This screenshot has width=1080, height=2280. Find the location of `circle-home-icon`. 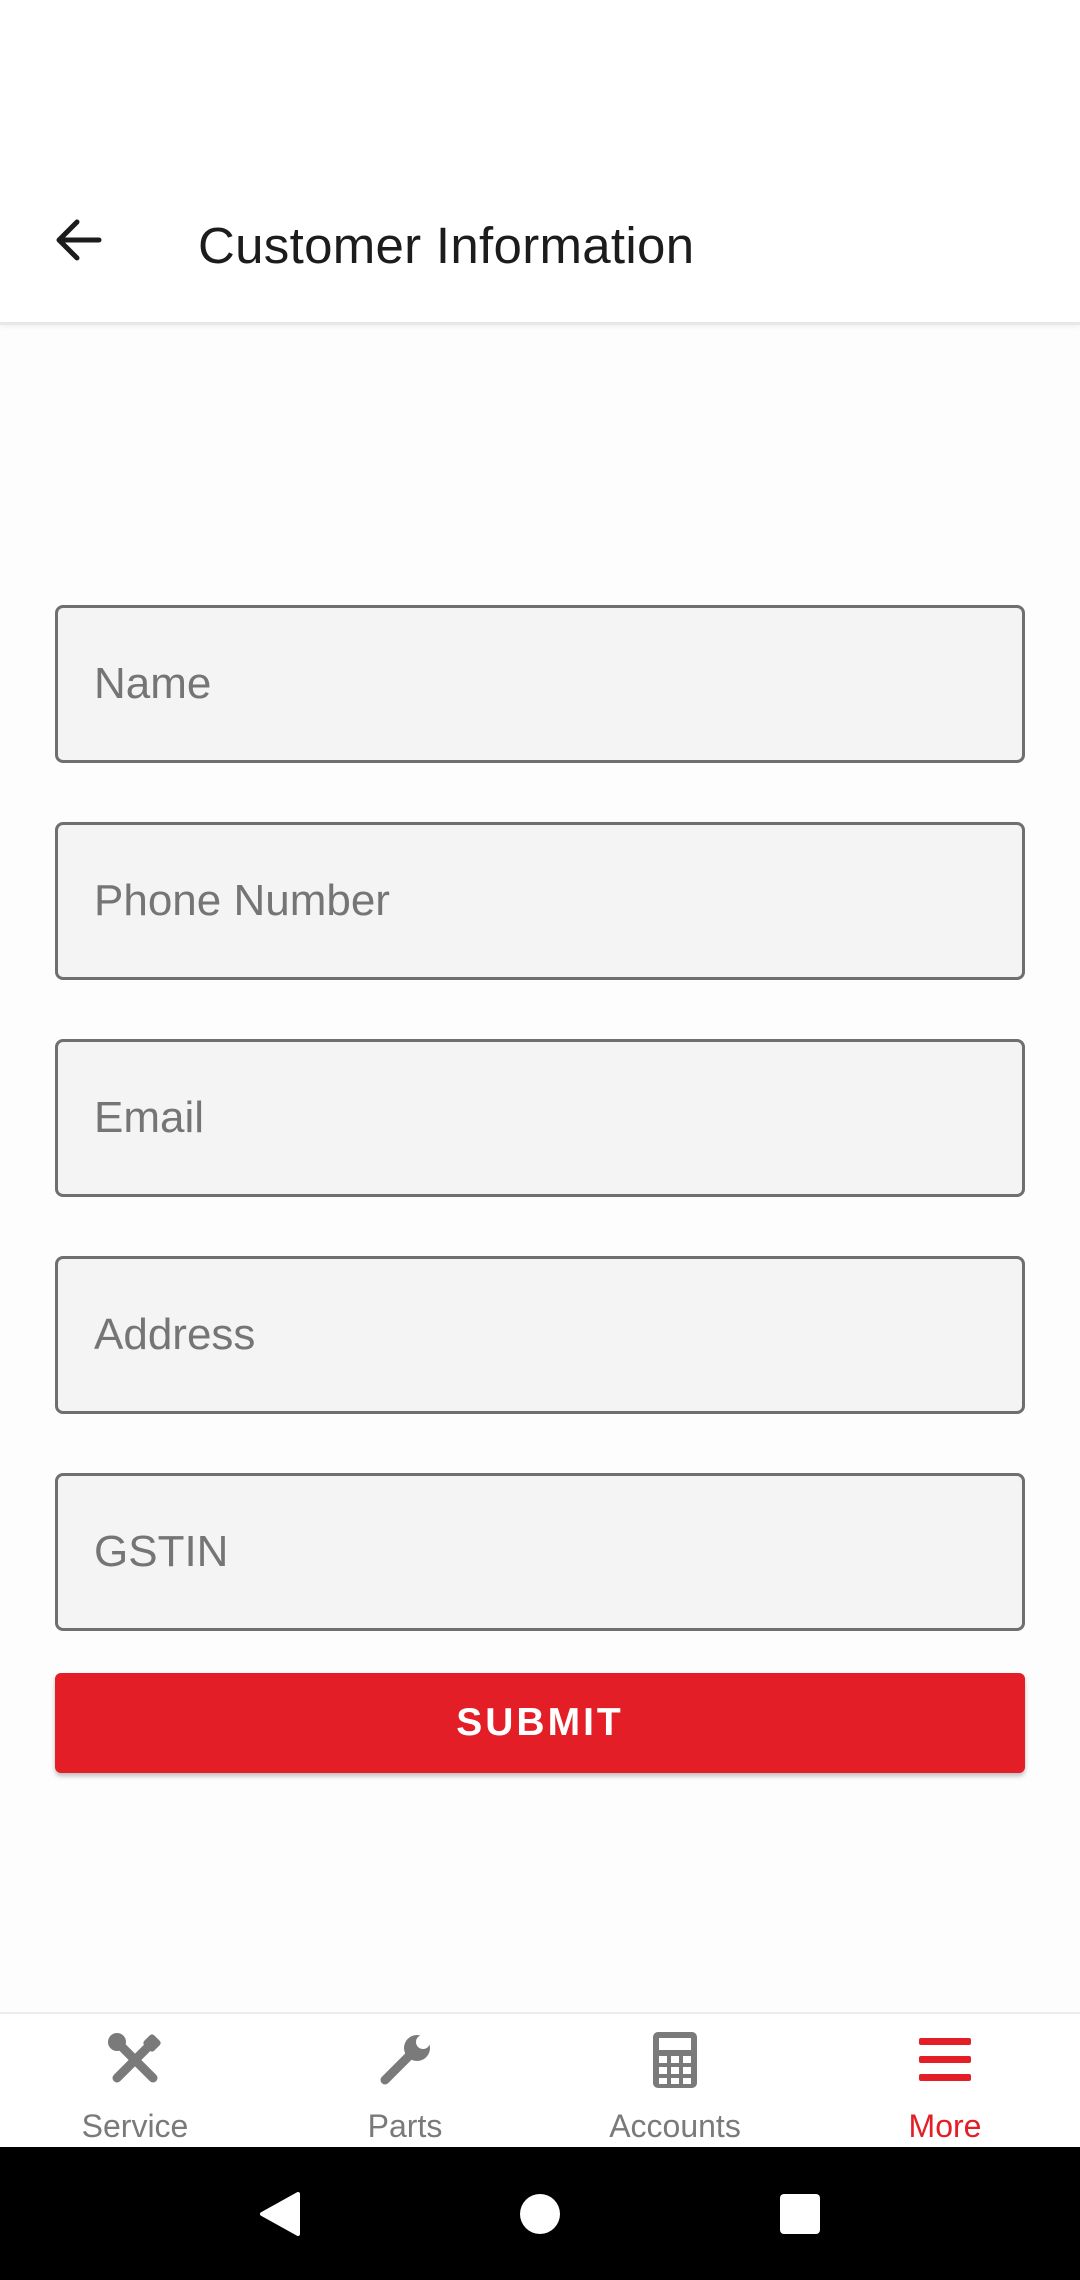

circle-home-icon is located at coordinates (540, 2213).